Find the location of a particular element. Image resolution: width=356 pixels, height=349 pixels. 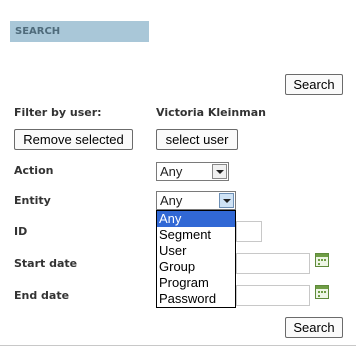

search-button-bottom: Search is located at coordinates (314, 327).